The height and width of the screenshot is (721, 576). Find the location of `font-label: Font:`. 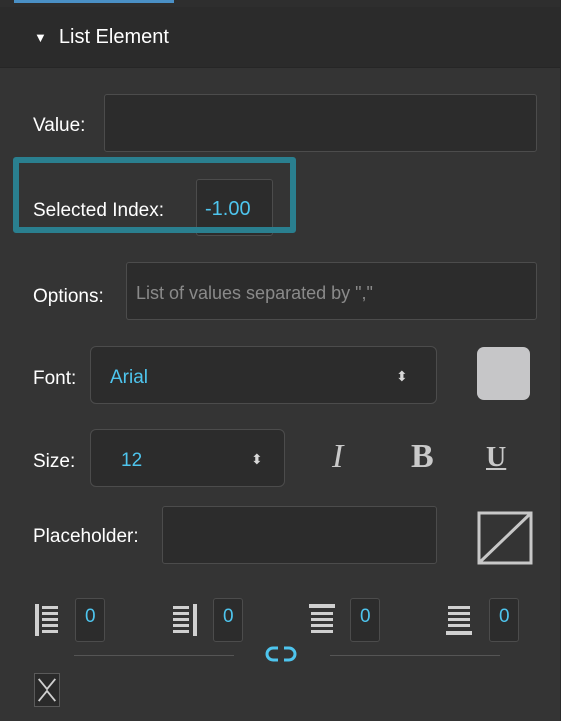

font-label: Font: is located at coordinates (55, 378).